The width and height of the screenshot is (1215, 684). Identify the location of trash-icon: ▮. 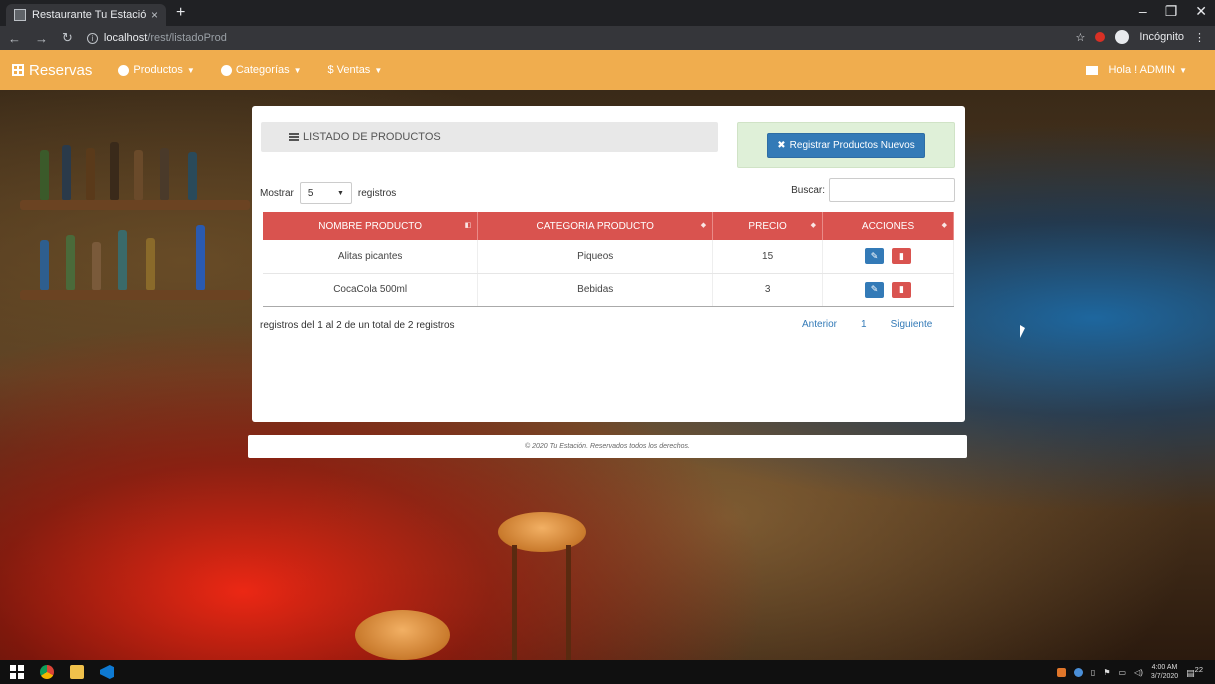
(901, 289).